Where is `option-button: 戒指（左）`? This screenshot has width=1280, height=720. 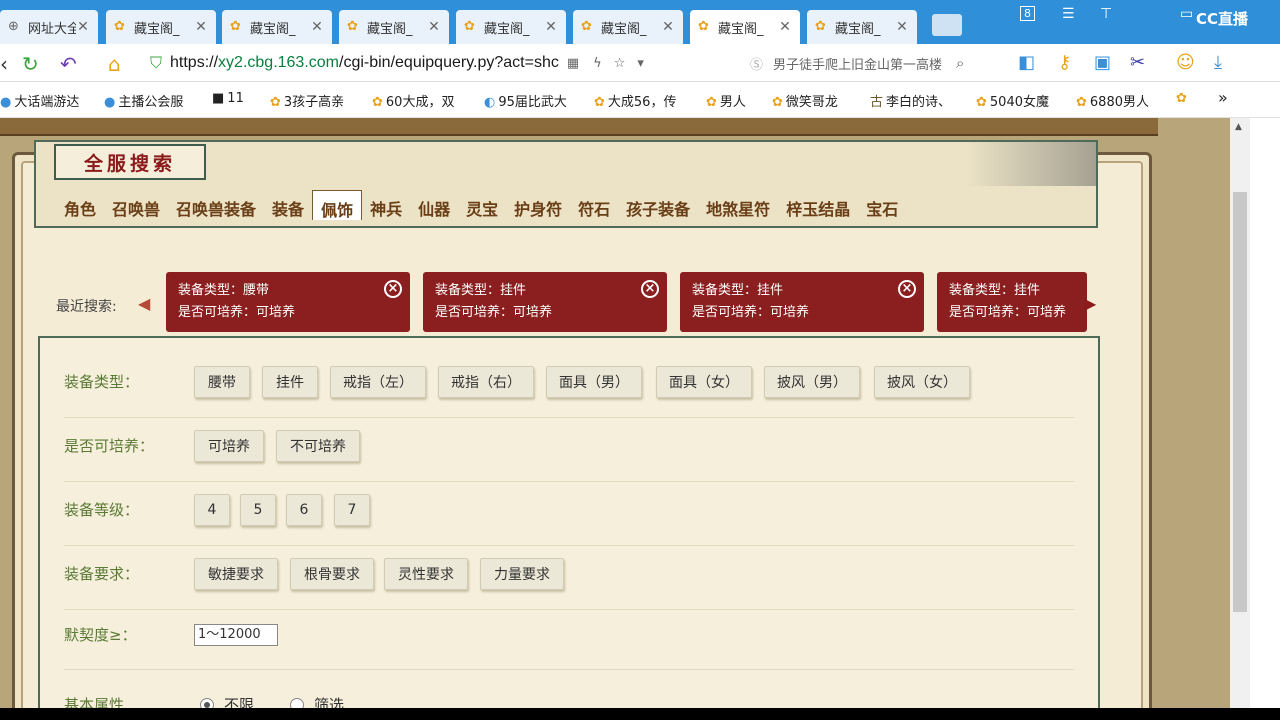
option-button: 戒指（左） is located at coordinates (378, 382).